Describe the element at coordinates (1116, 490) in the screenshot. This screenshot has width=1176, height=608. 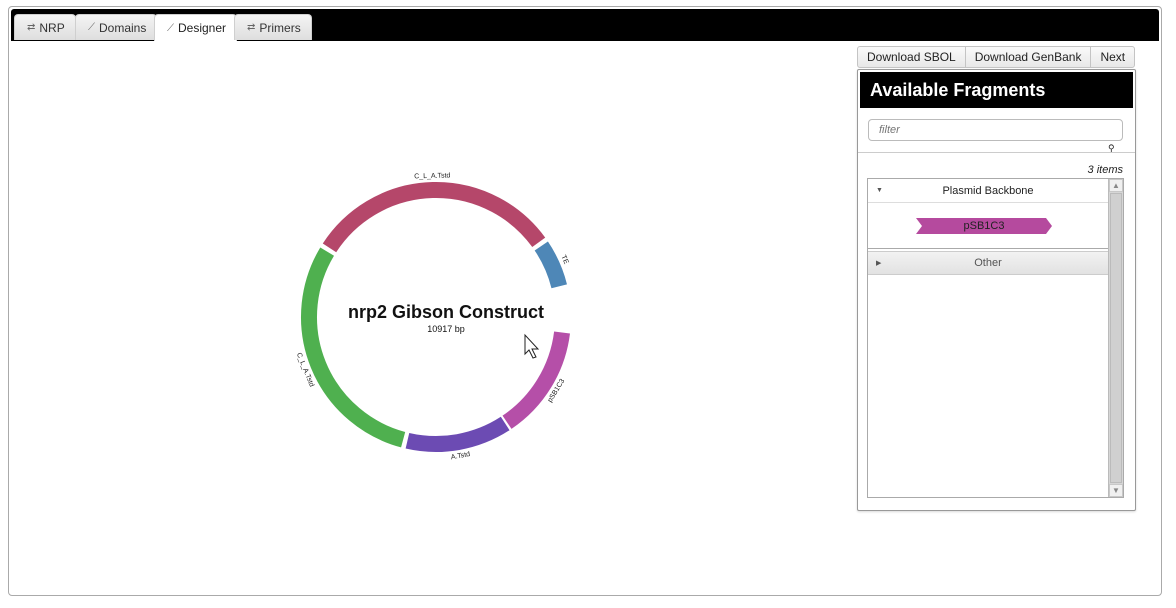
I see `scroll-down-icon: ▼` at that location.